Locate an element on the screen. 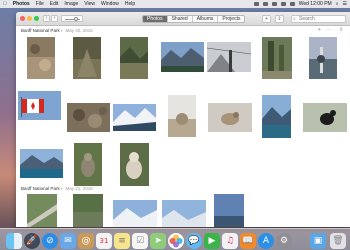 The height and width of the screenshot is (250, 350). books-icon: 📖 is located at coordinates (248, 241).